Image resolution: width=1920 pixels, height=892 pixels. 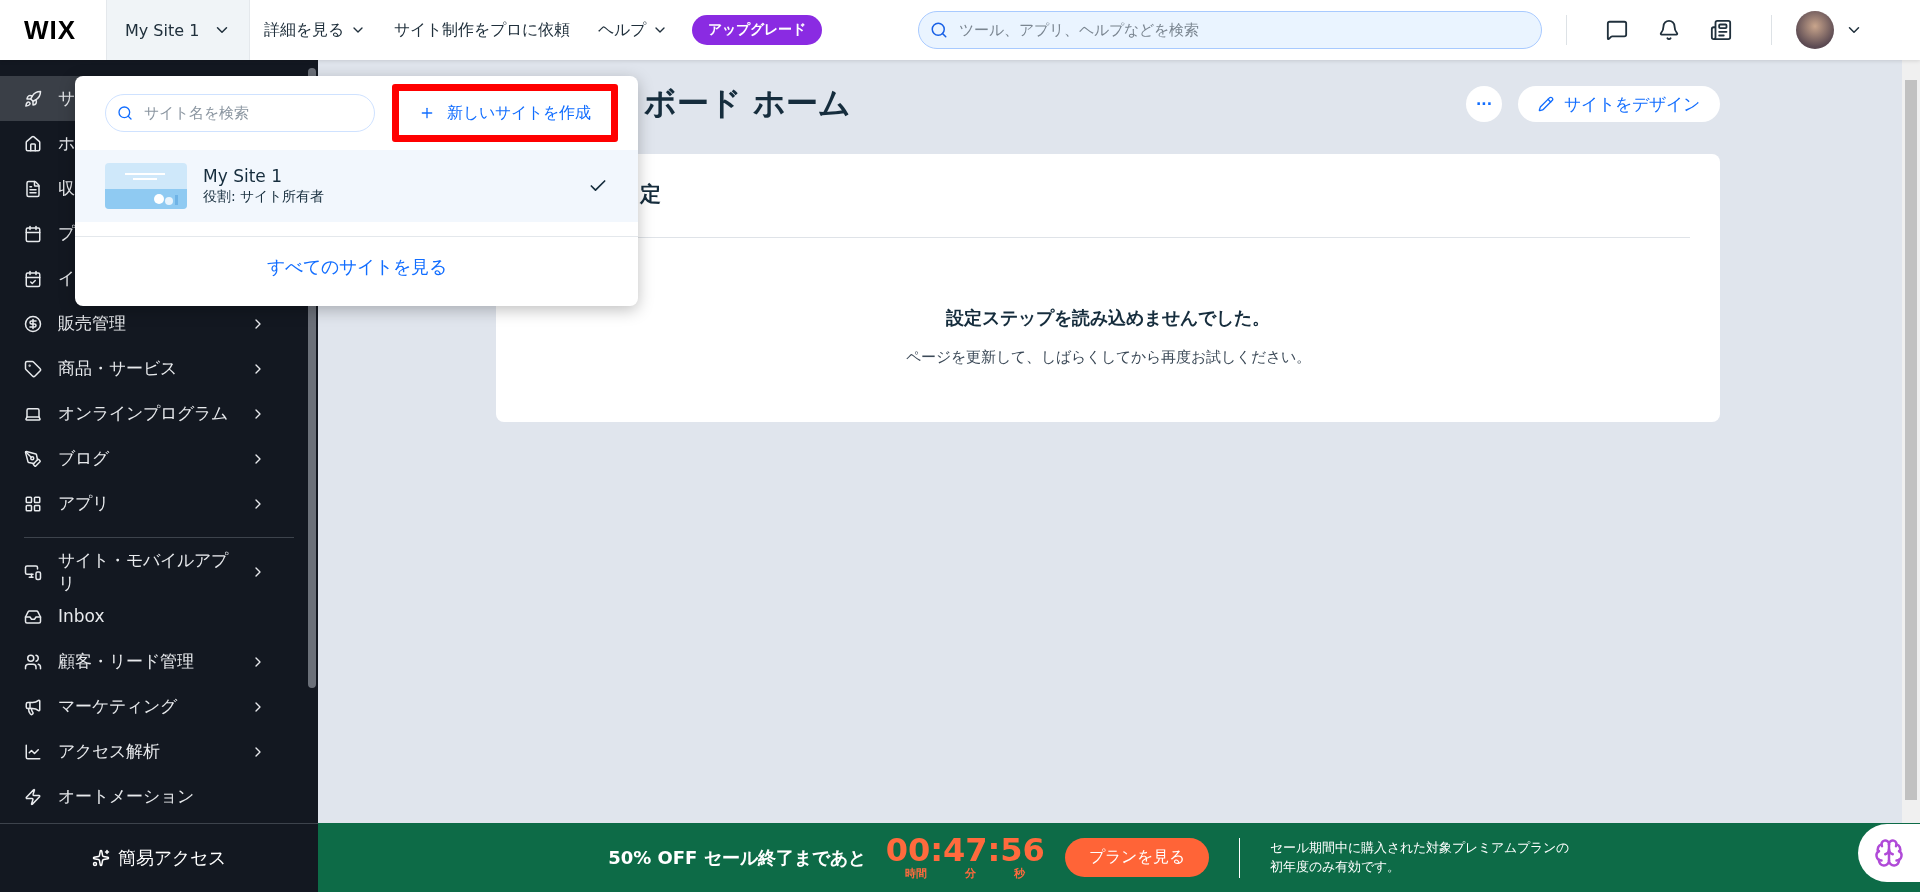 What do you see at coordinates (965, 857) in the screenshot?
I see `countdown-timer: 00:47:56 時間 分 秒` at bounding box center [965, 857].